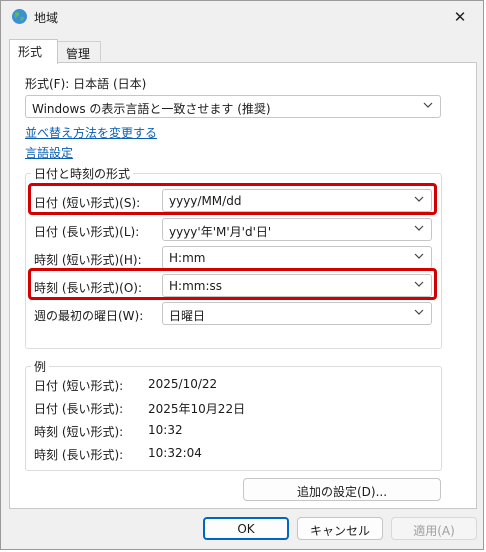  What do you see at coordinates (46, 18) in the screenshot?
I see `window-title: 地域` at bounding box center [46, 18].